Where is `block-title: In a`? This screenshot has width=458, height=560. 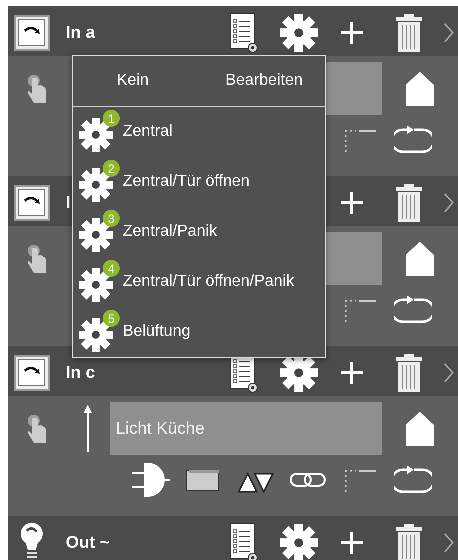 block-title: In a is located at coordinates (81, 33).